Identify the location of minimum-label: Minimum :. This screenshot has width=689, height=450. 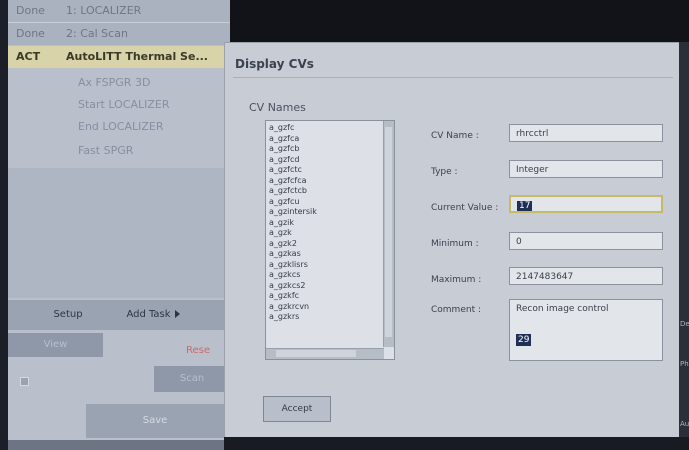
(455, 244).